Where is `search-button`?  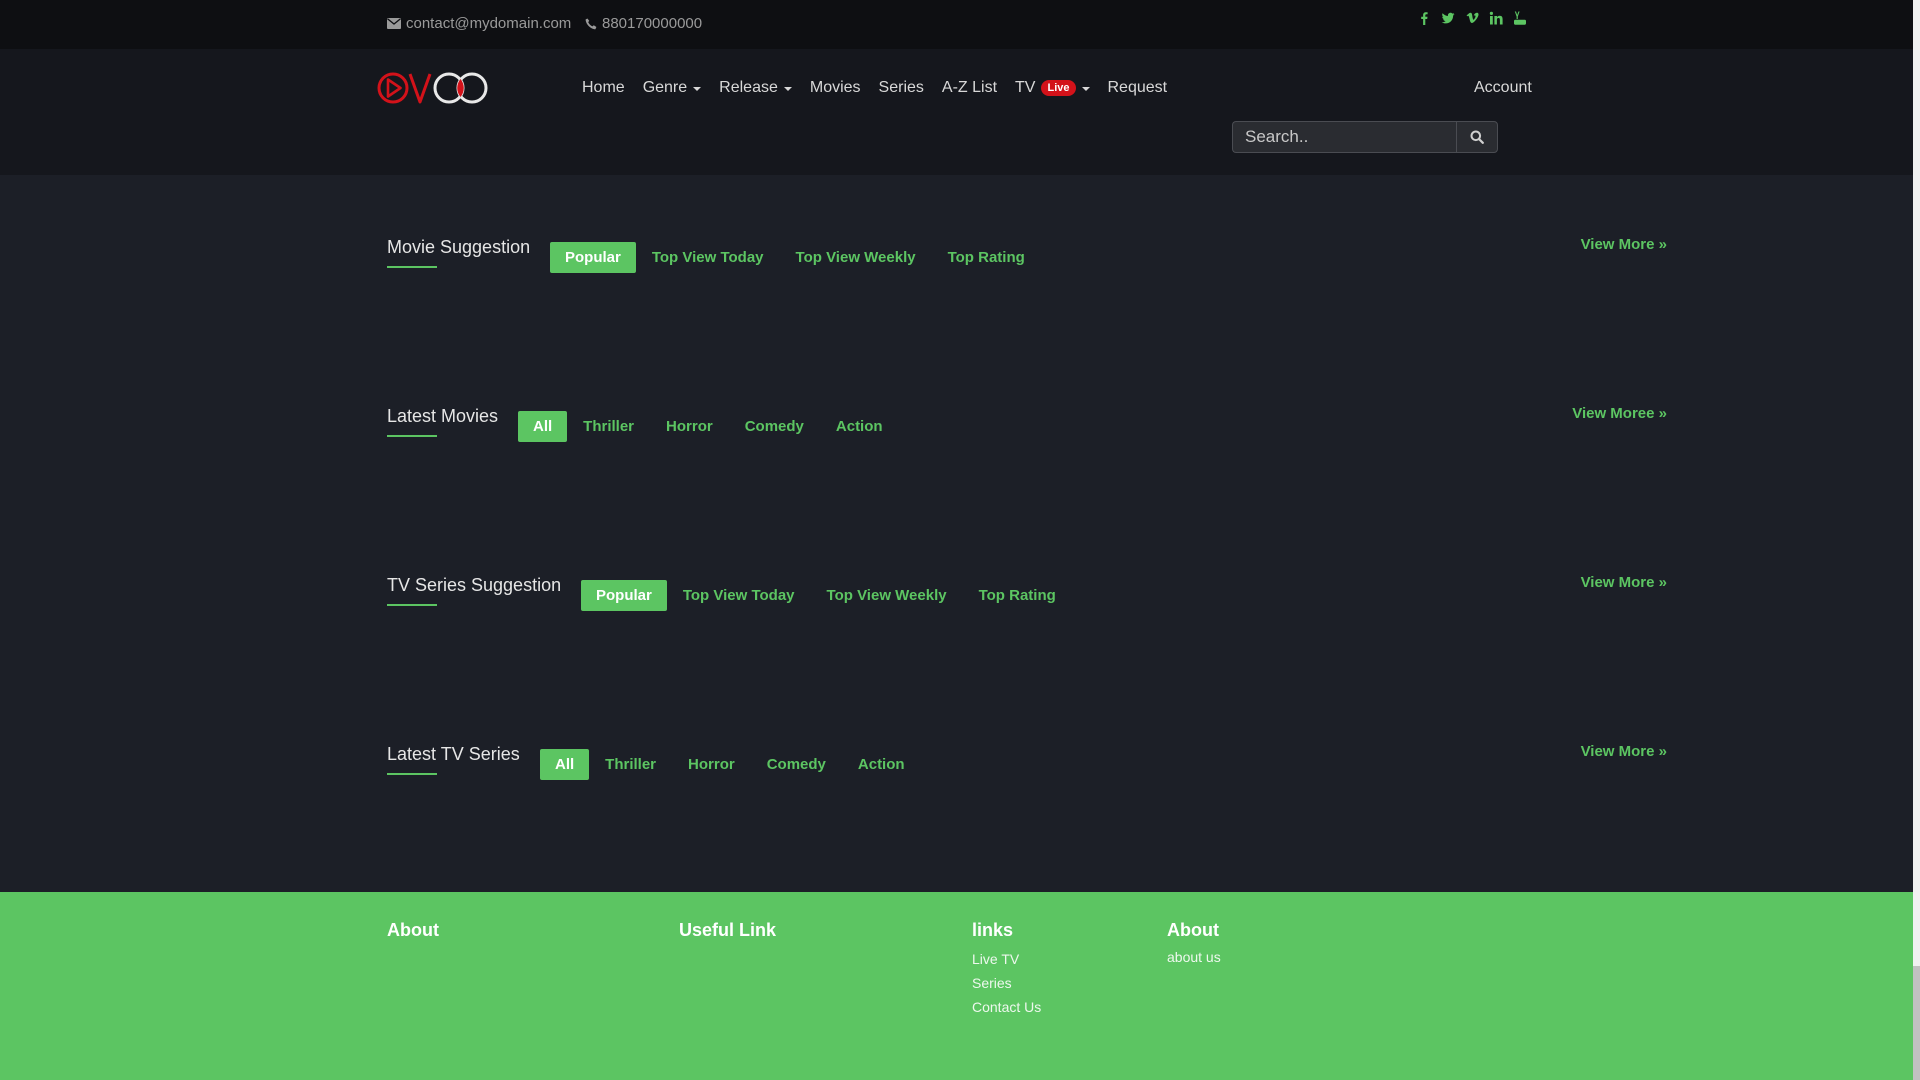 search-button is located at coordinates (1477, 137).